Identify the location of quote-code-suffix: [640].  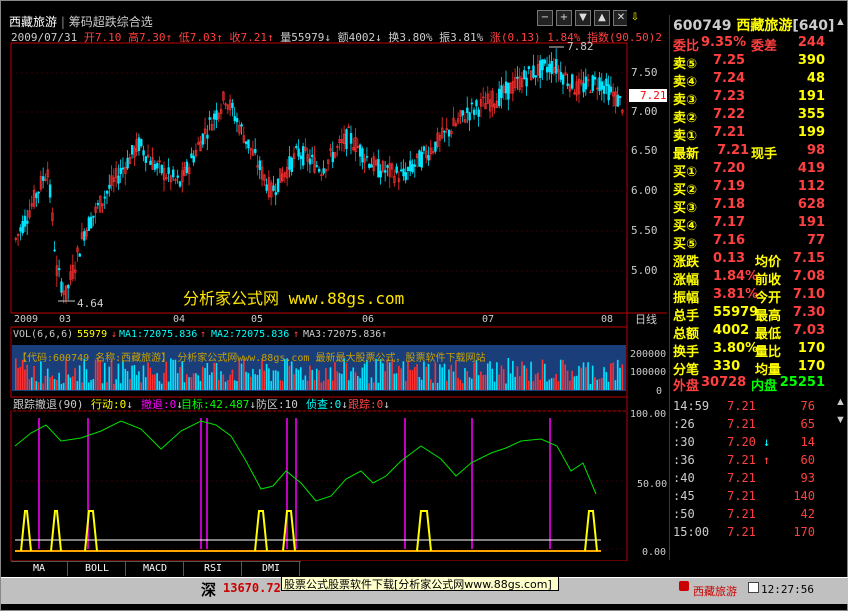
(813, 26).